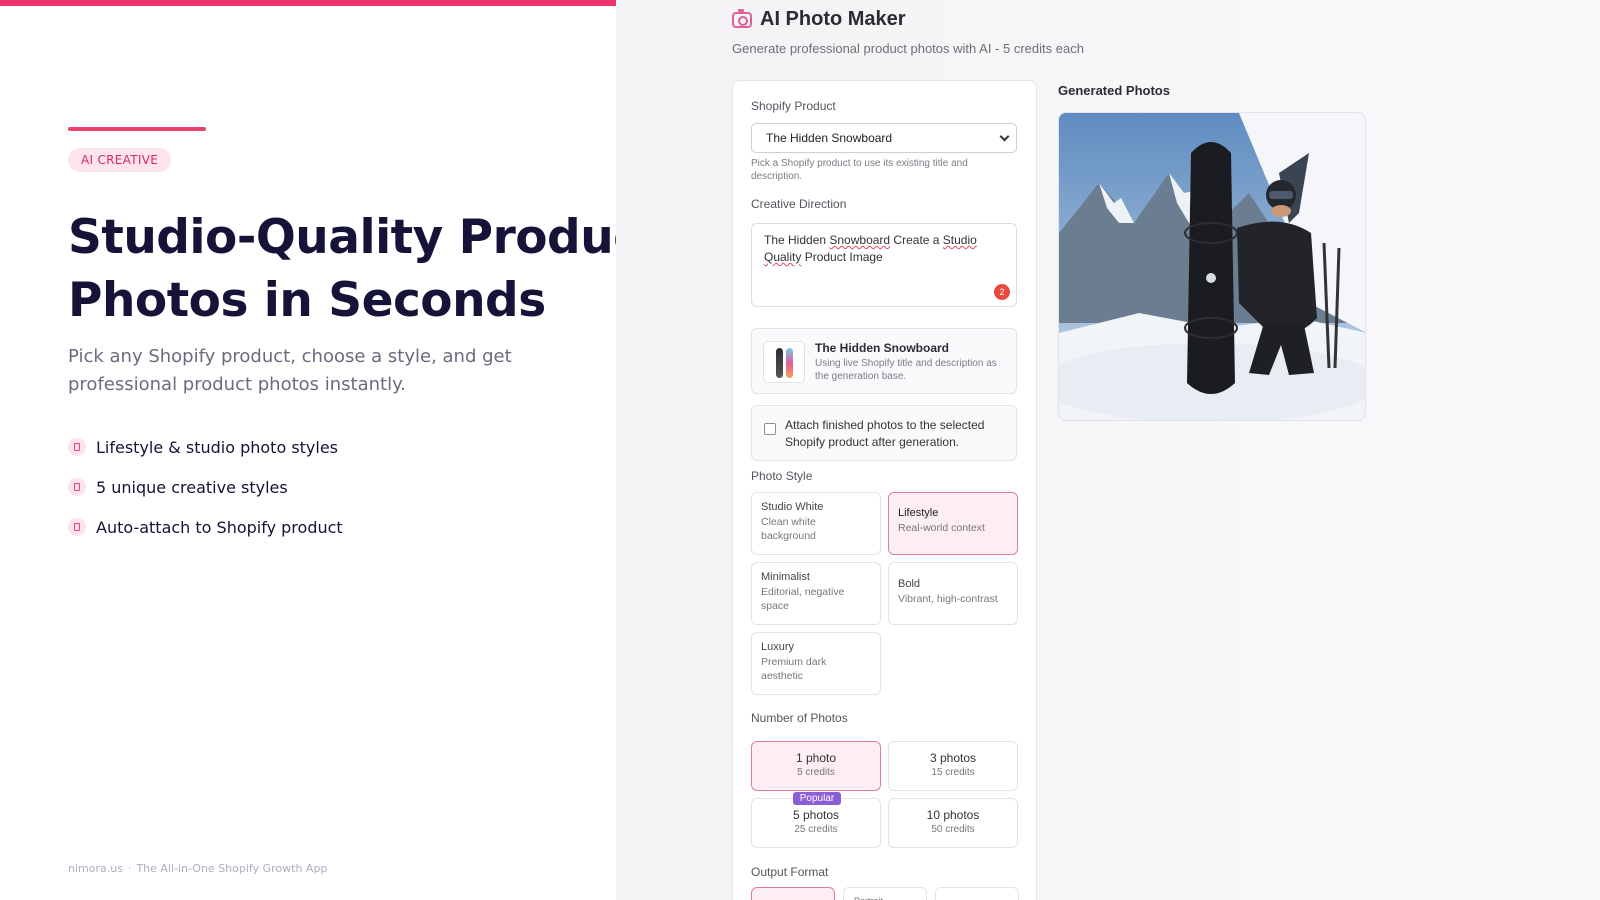 The image size is (1600, 900). I want to click on count-credits: 15 credits, so click(953, 772).